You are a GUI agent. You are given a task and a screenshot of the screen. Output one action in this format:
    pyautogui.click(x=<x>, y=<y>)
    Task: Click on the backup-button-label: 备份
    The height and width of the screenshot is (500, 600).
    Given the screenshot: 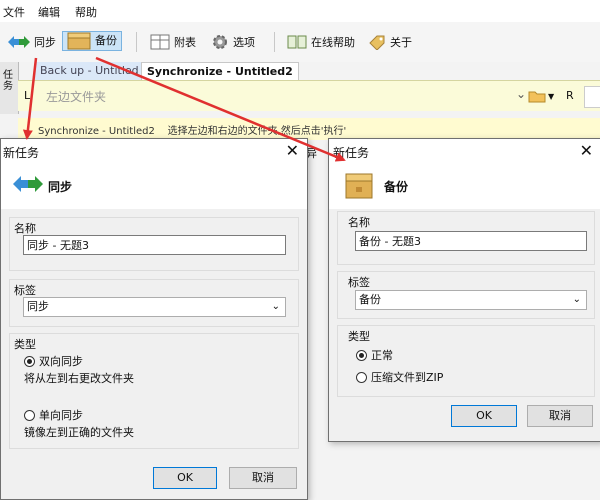 What is the action you would take?
    pyautogui.click(x=106, y=40)
    